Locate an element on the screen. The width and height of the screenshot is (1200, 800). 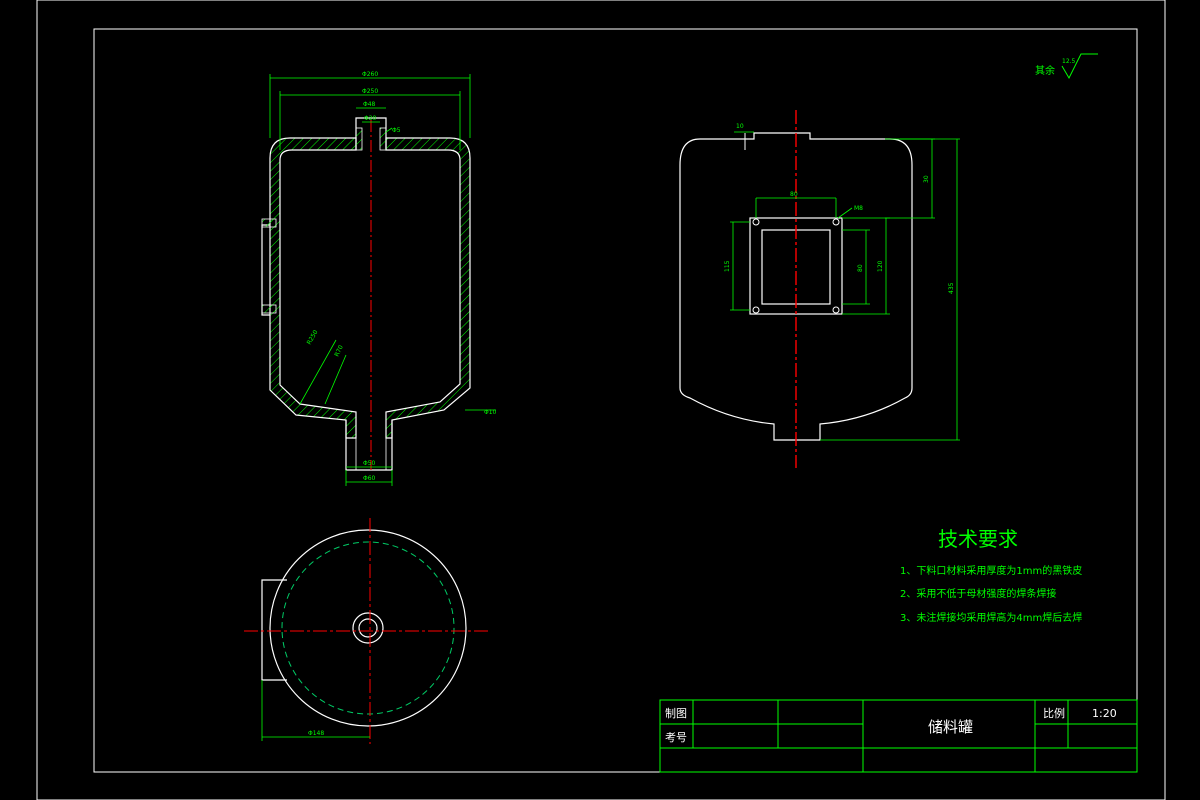
tank-wall-section-right is located at coordinates (428, 288).